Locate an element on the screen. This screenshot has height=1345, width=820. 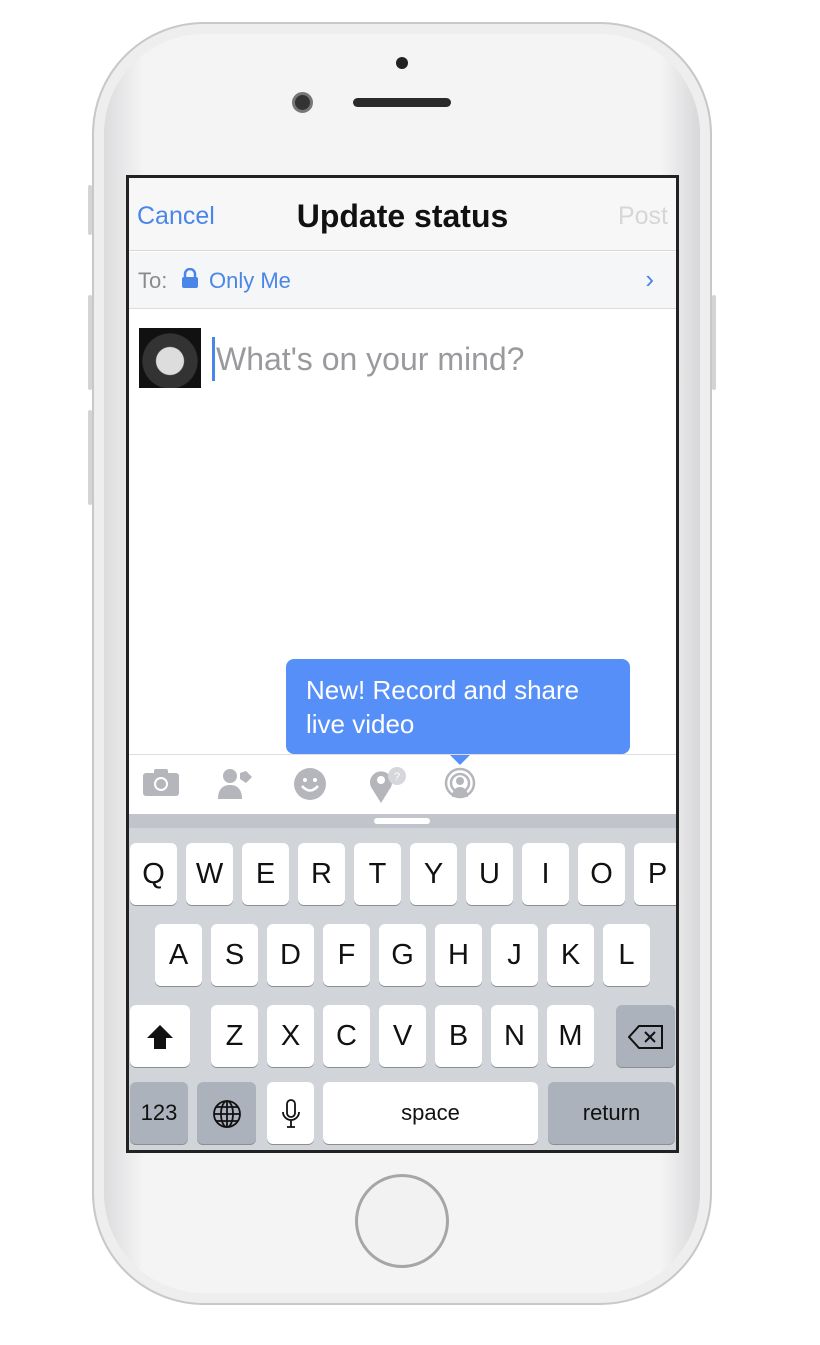
chevron-right-icon: › is located at coordinates (649, 279).